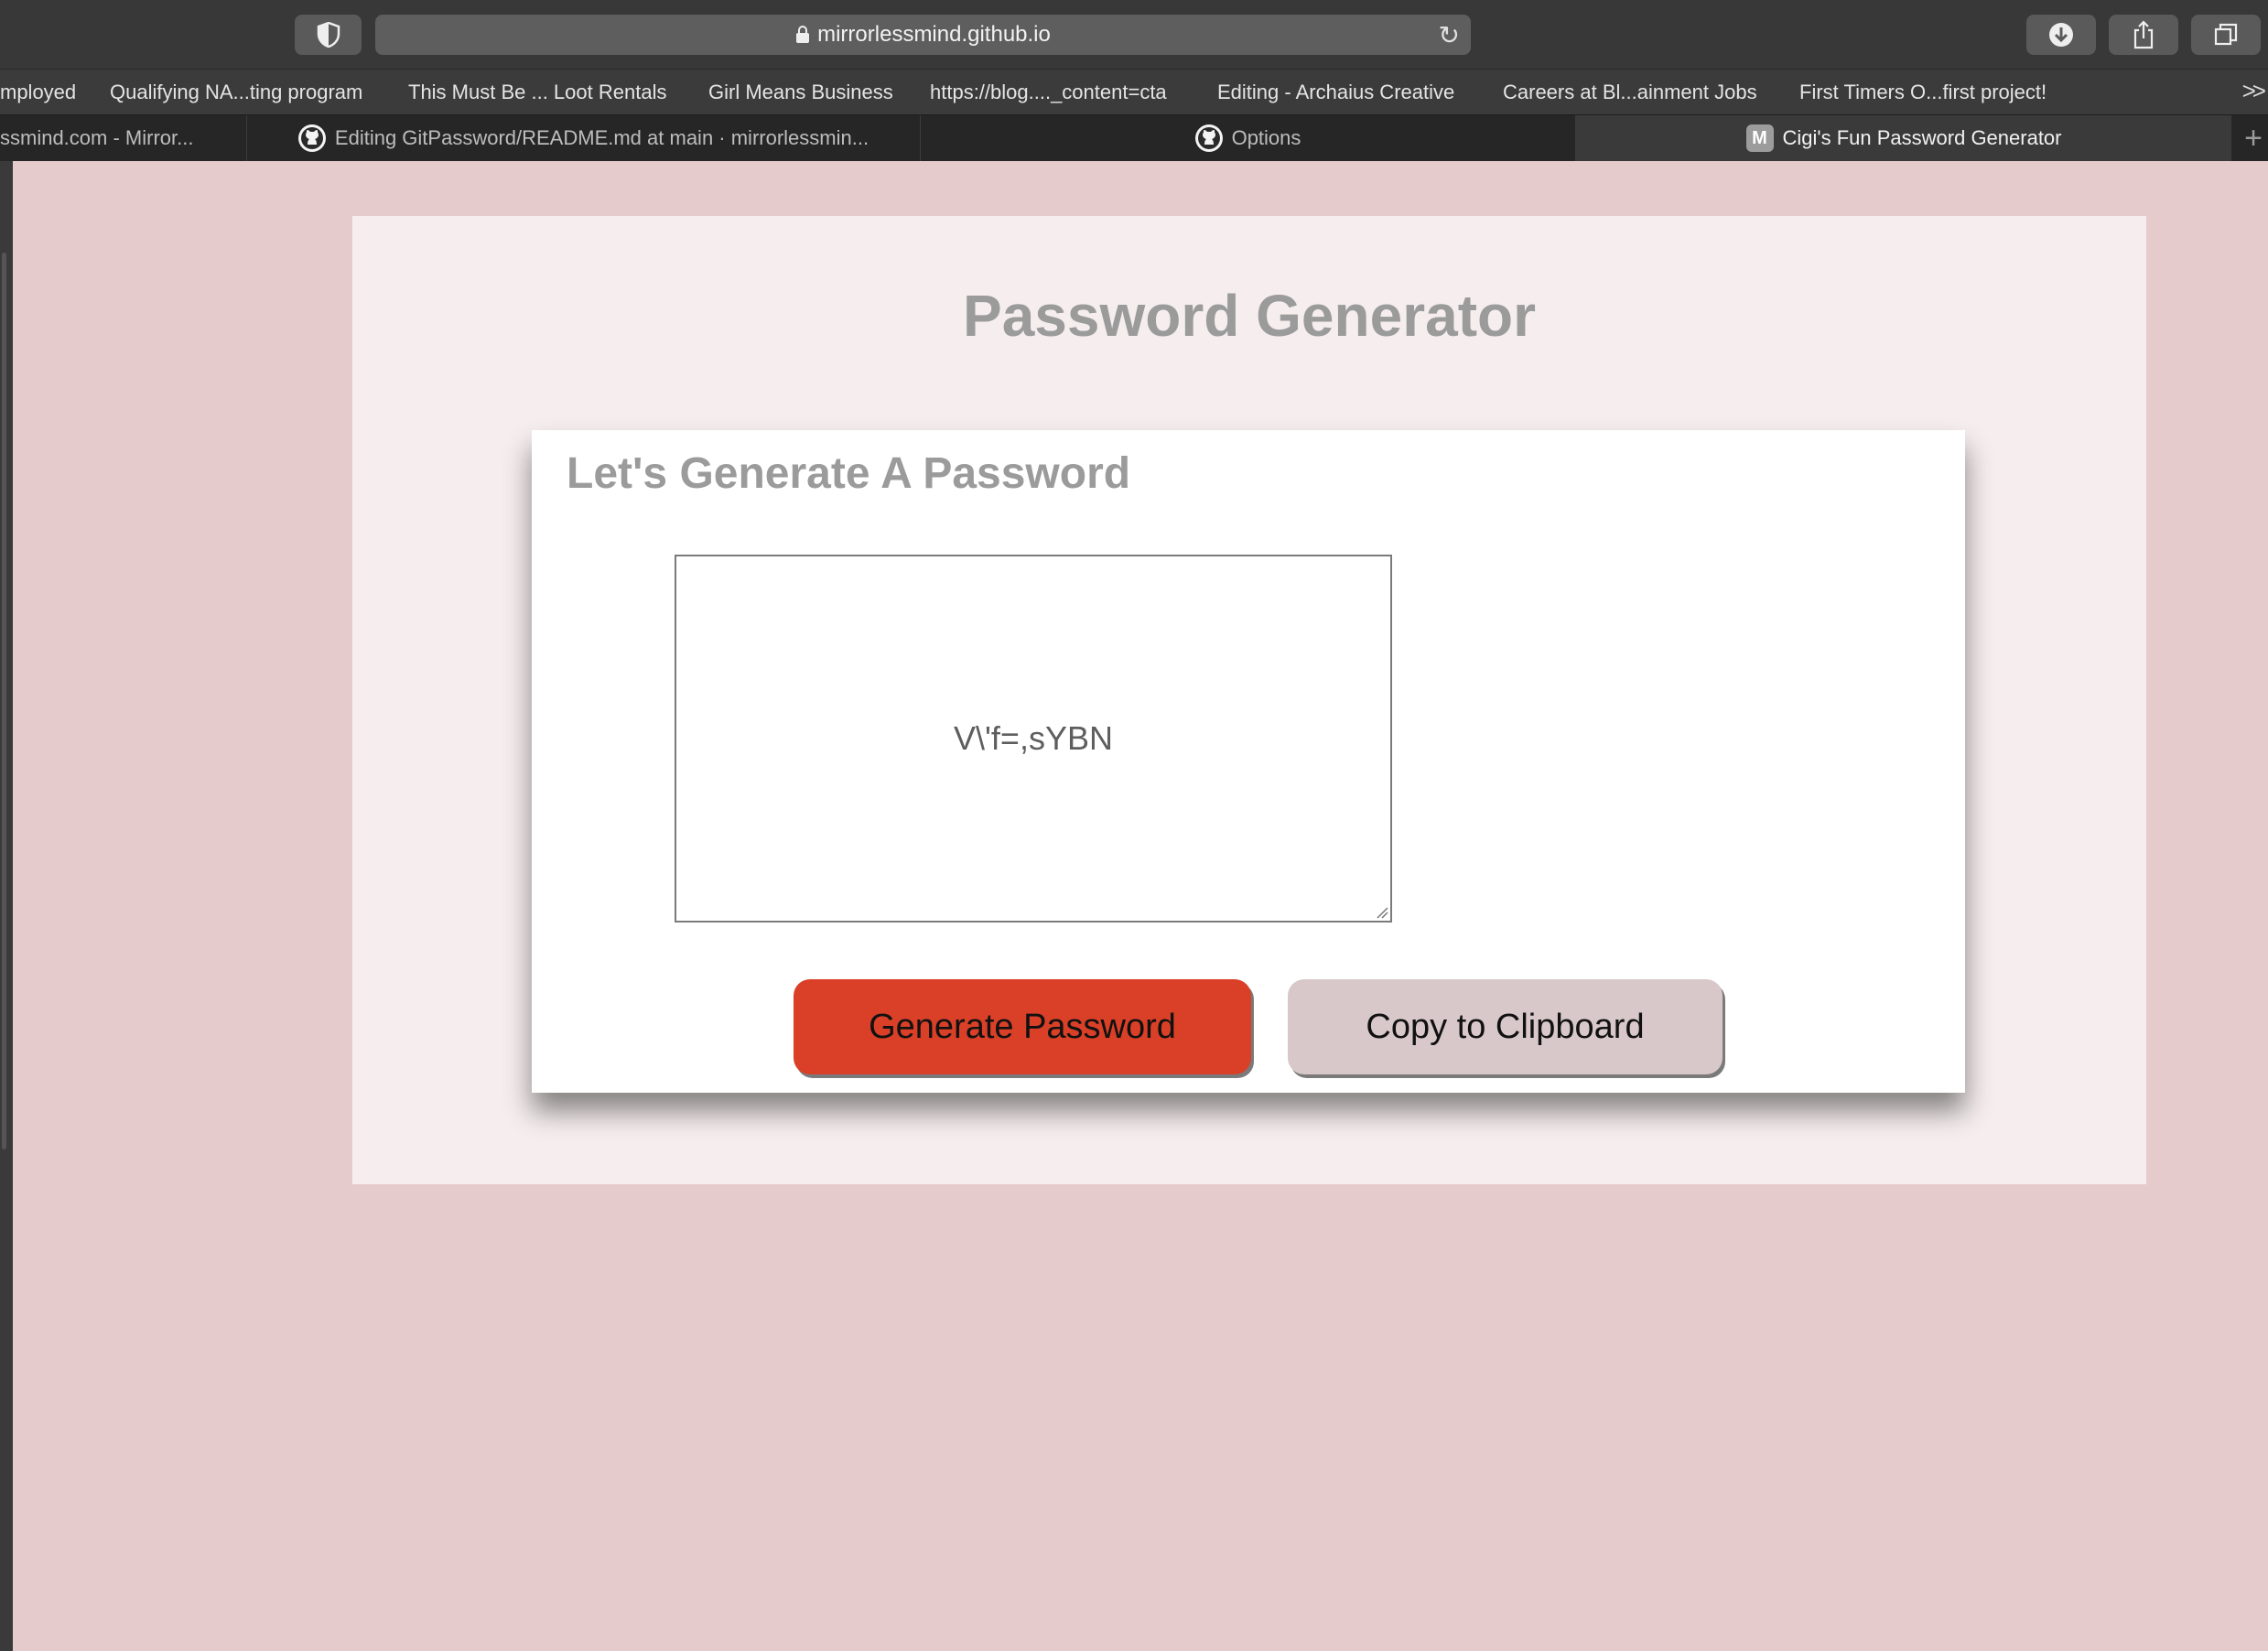  I want to click on bookmark-item: https://blog...._content=cta, so click(1048, 92).